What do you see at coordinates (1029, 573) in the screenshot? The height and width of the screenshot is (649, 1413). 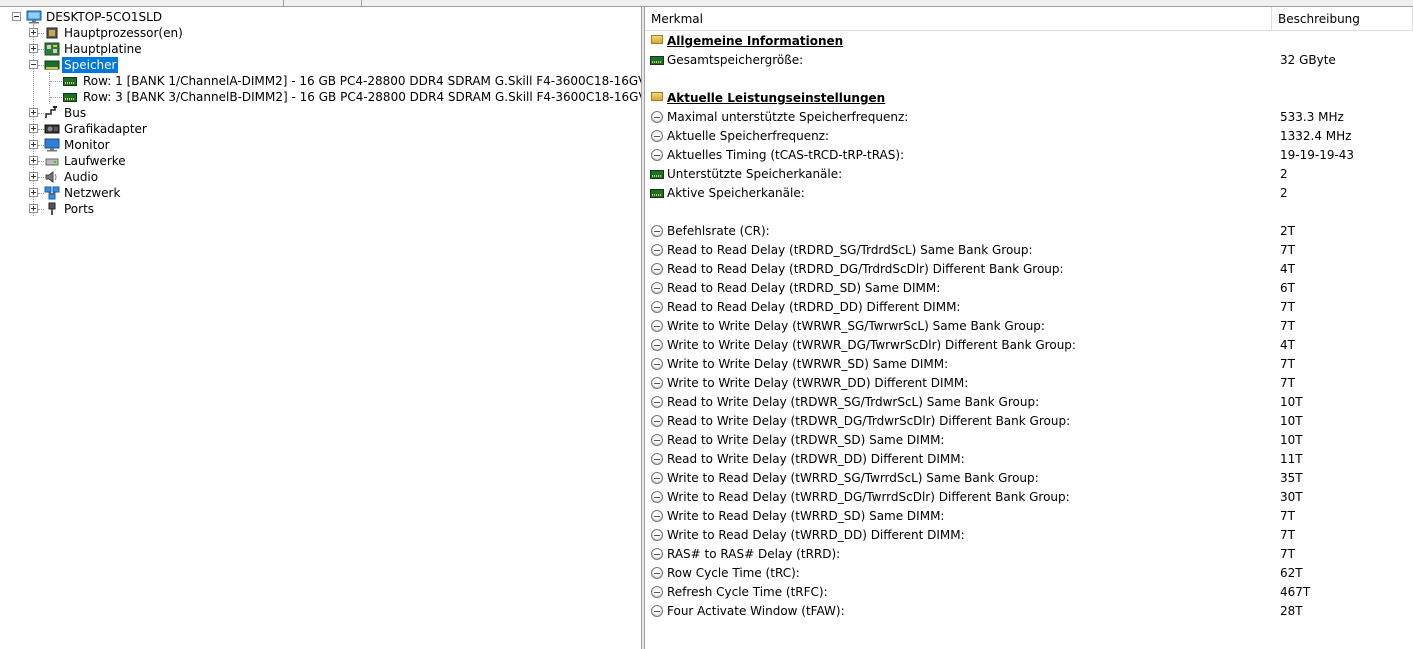 I see `table-row: Row Cycle Time (tRC): 62T` at bounding box center [1029, 573].